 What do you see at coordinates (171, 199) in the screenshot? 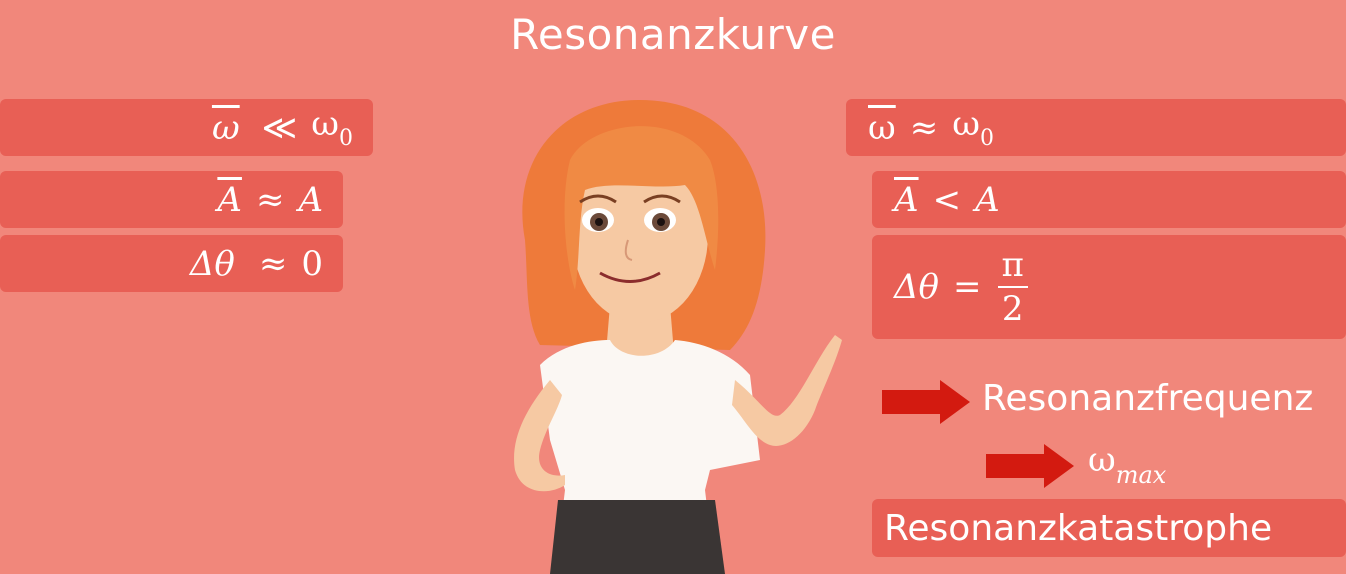
I see `left-row-amplitude: A ≈ A` at bounding box center [171, 199].